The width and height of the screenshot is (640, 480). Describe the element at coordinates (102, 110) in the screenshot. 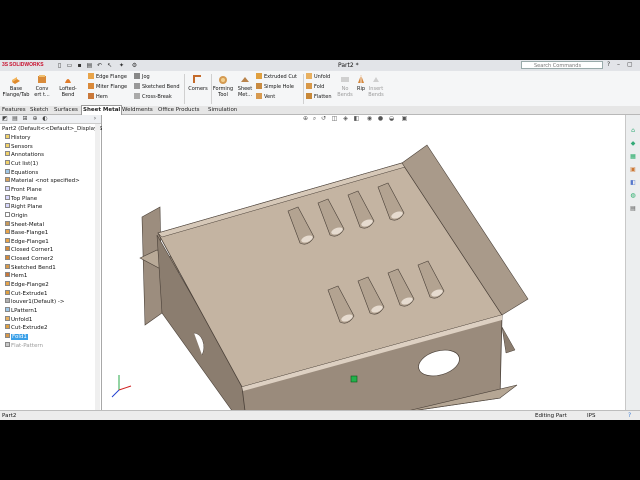

I see `tab-sheet-metal: Sheet Metal` at that location.